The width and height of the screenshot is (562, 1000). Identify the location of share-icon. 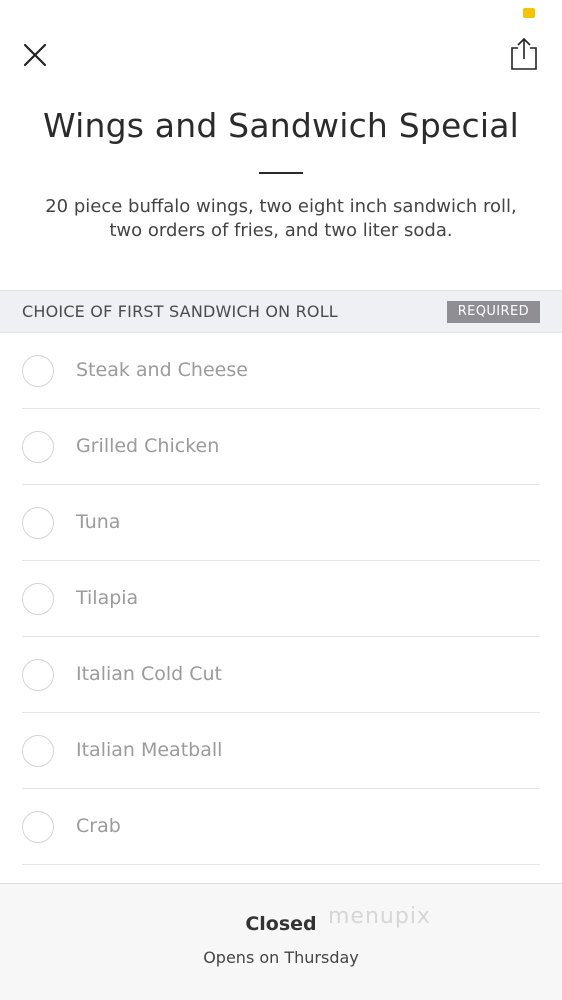
(524, 53).